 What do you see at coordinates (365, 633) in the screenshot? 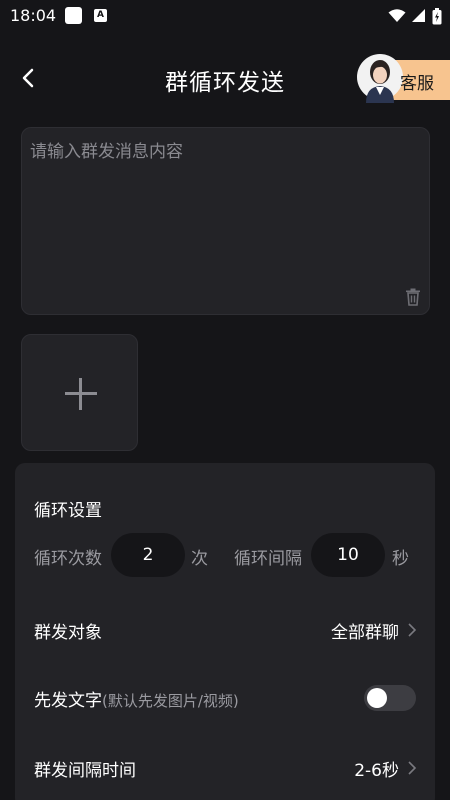
I see `target-value: 全部群聊` at bounding box center [365, 633].